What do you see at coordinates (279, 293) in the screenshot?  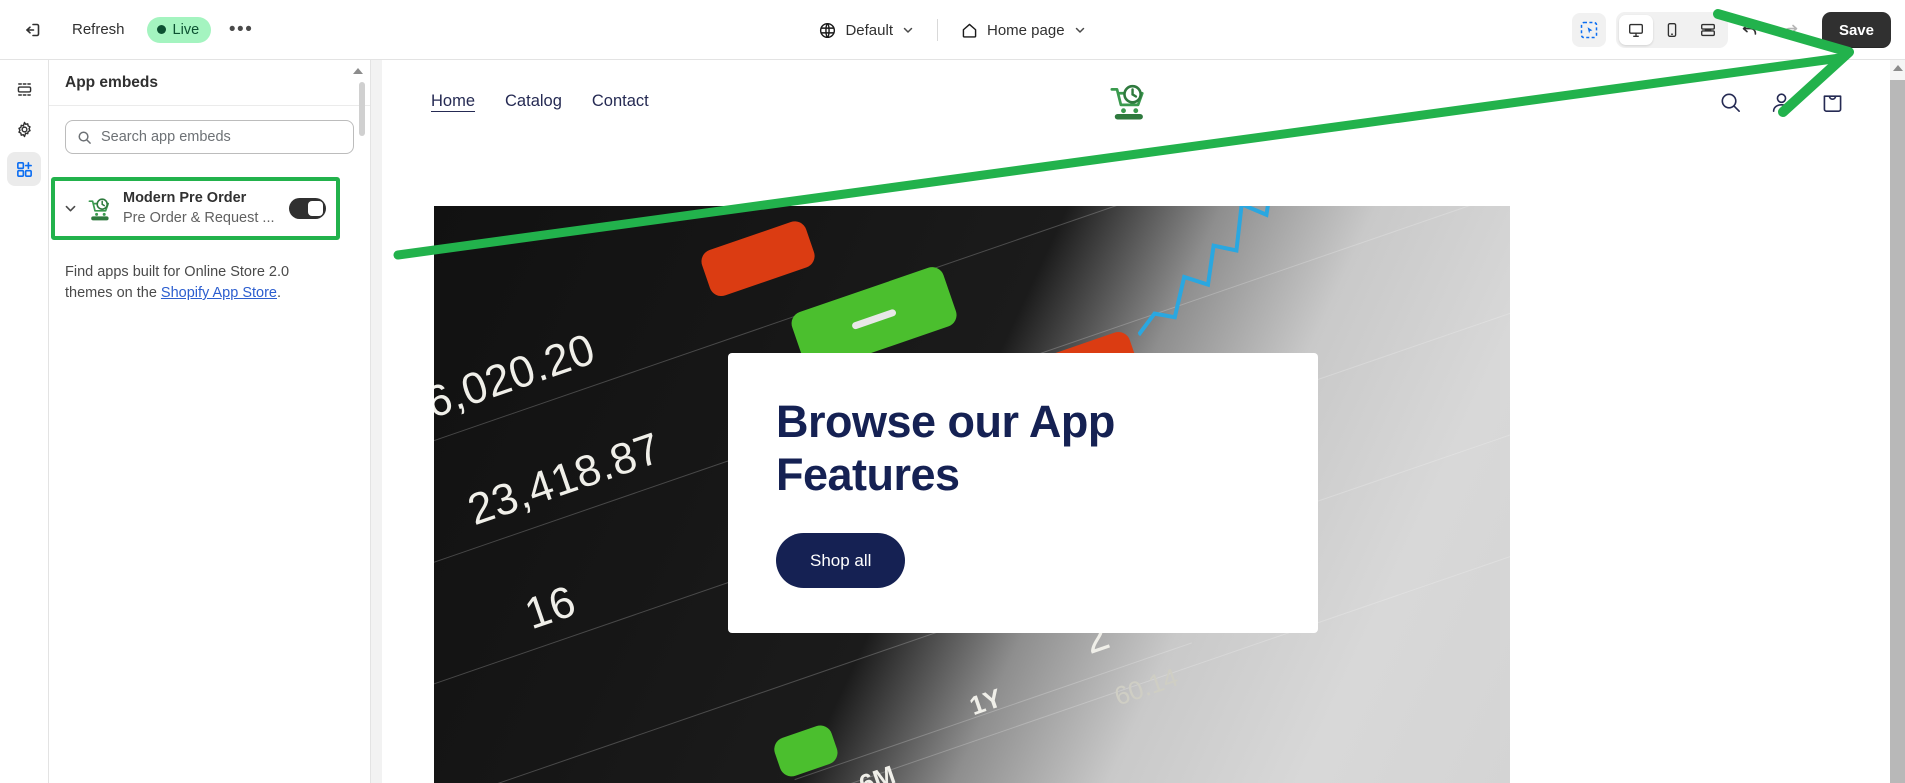 I see `help-suffix: .` at bounding box center [279, 293].